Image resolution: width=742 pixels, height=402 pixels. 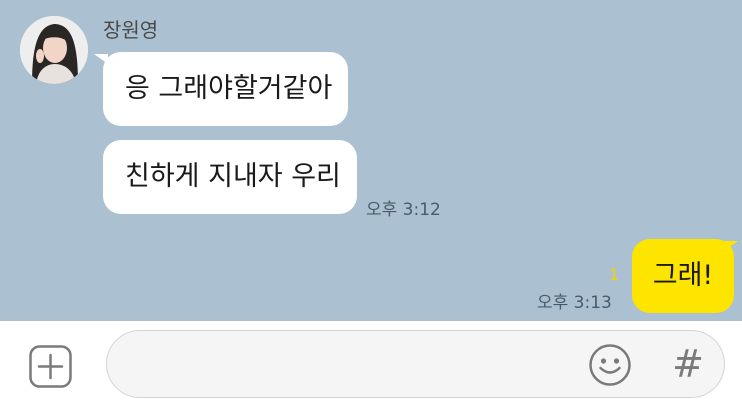 I want to click on plus-square-icon, so click(x=50, y=366).